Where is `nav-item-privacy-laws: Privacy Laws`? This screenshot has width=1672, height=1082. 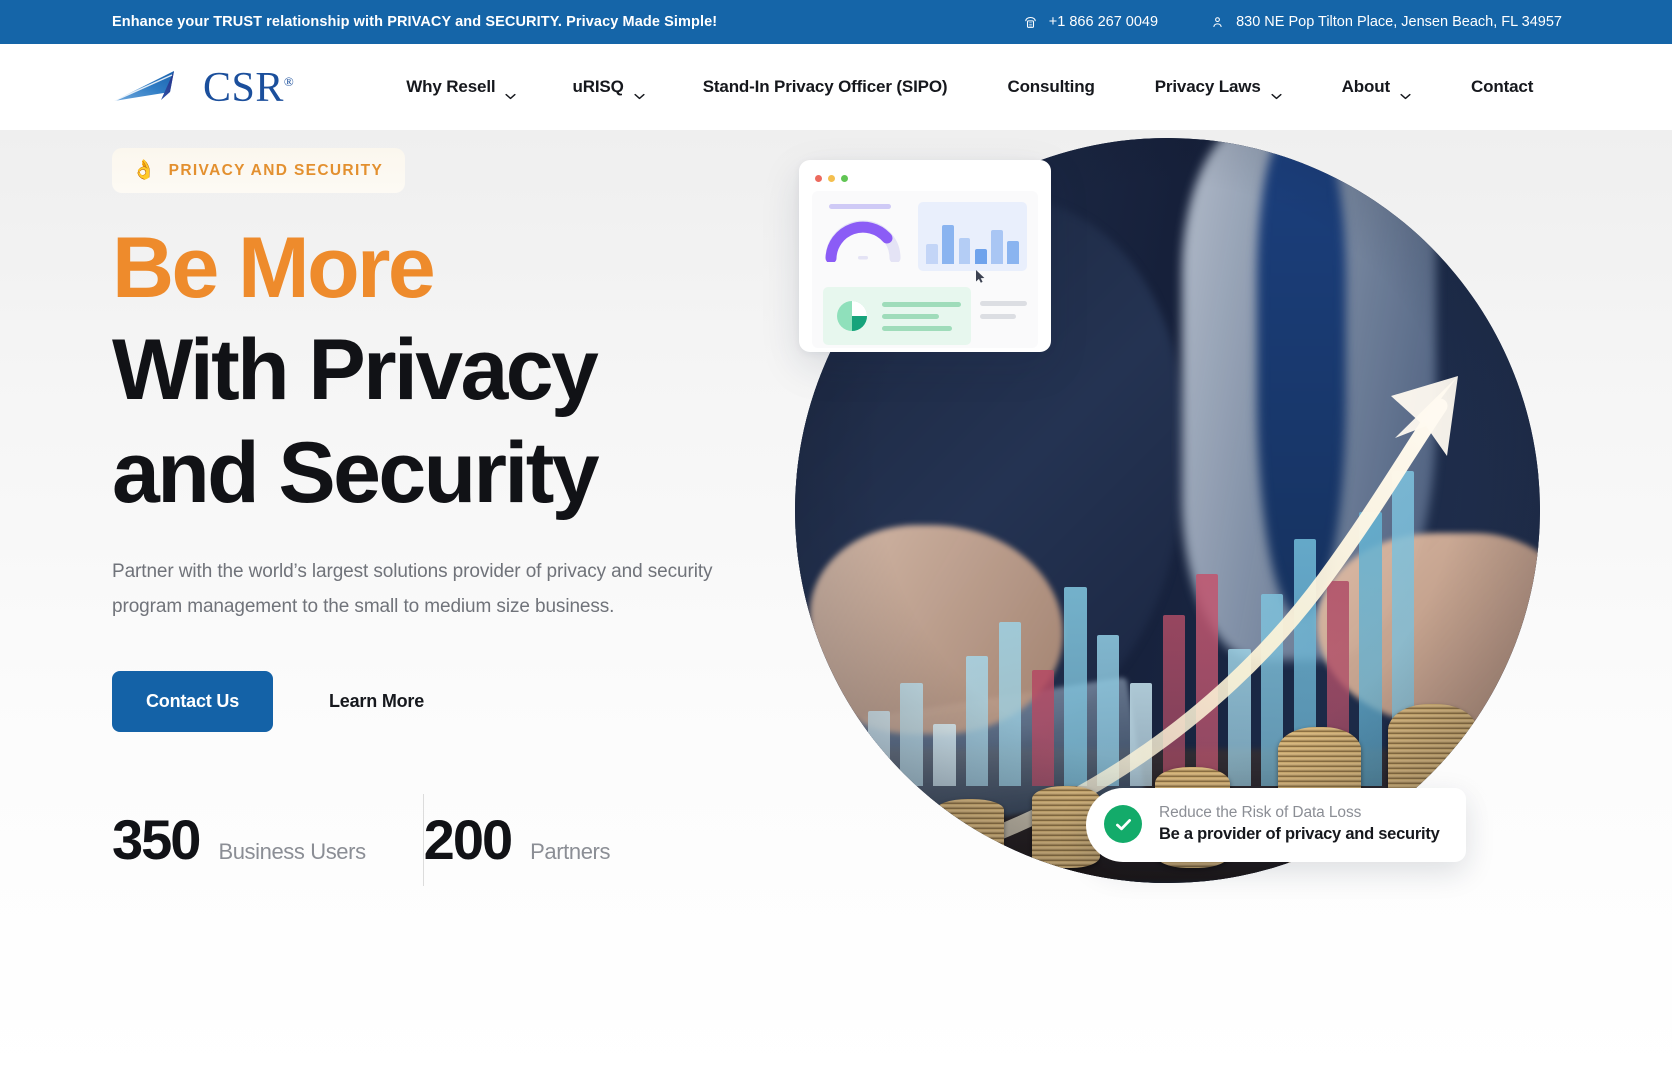
nav-item-privacy-laws: Privacy Laws is located at coordinates (1218, 88).